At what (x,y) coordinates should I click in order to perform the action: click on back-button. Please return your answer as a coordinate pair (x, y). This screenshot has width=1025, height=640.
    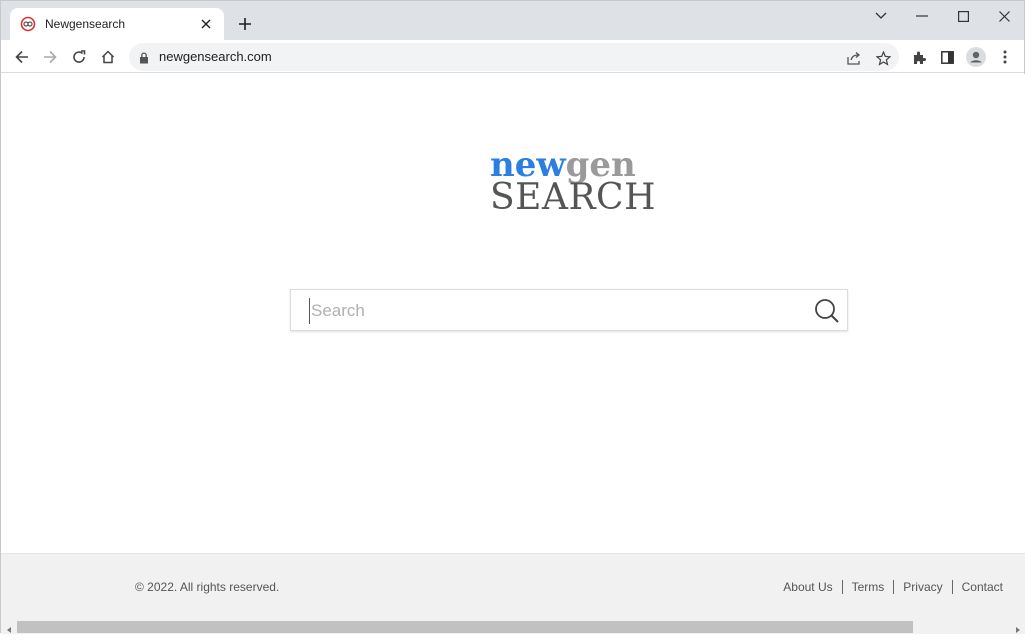
    Looking at the image, I should click on (22, 57).